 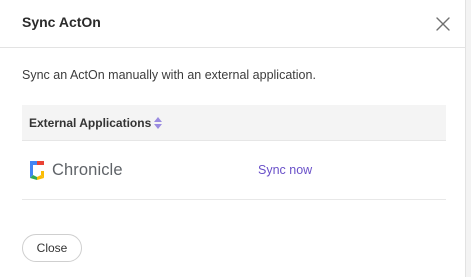 What do you see at coordinates (443, 24) in the screenshot?
I see `close-icon` at bounding box center [443, 24].